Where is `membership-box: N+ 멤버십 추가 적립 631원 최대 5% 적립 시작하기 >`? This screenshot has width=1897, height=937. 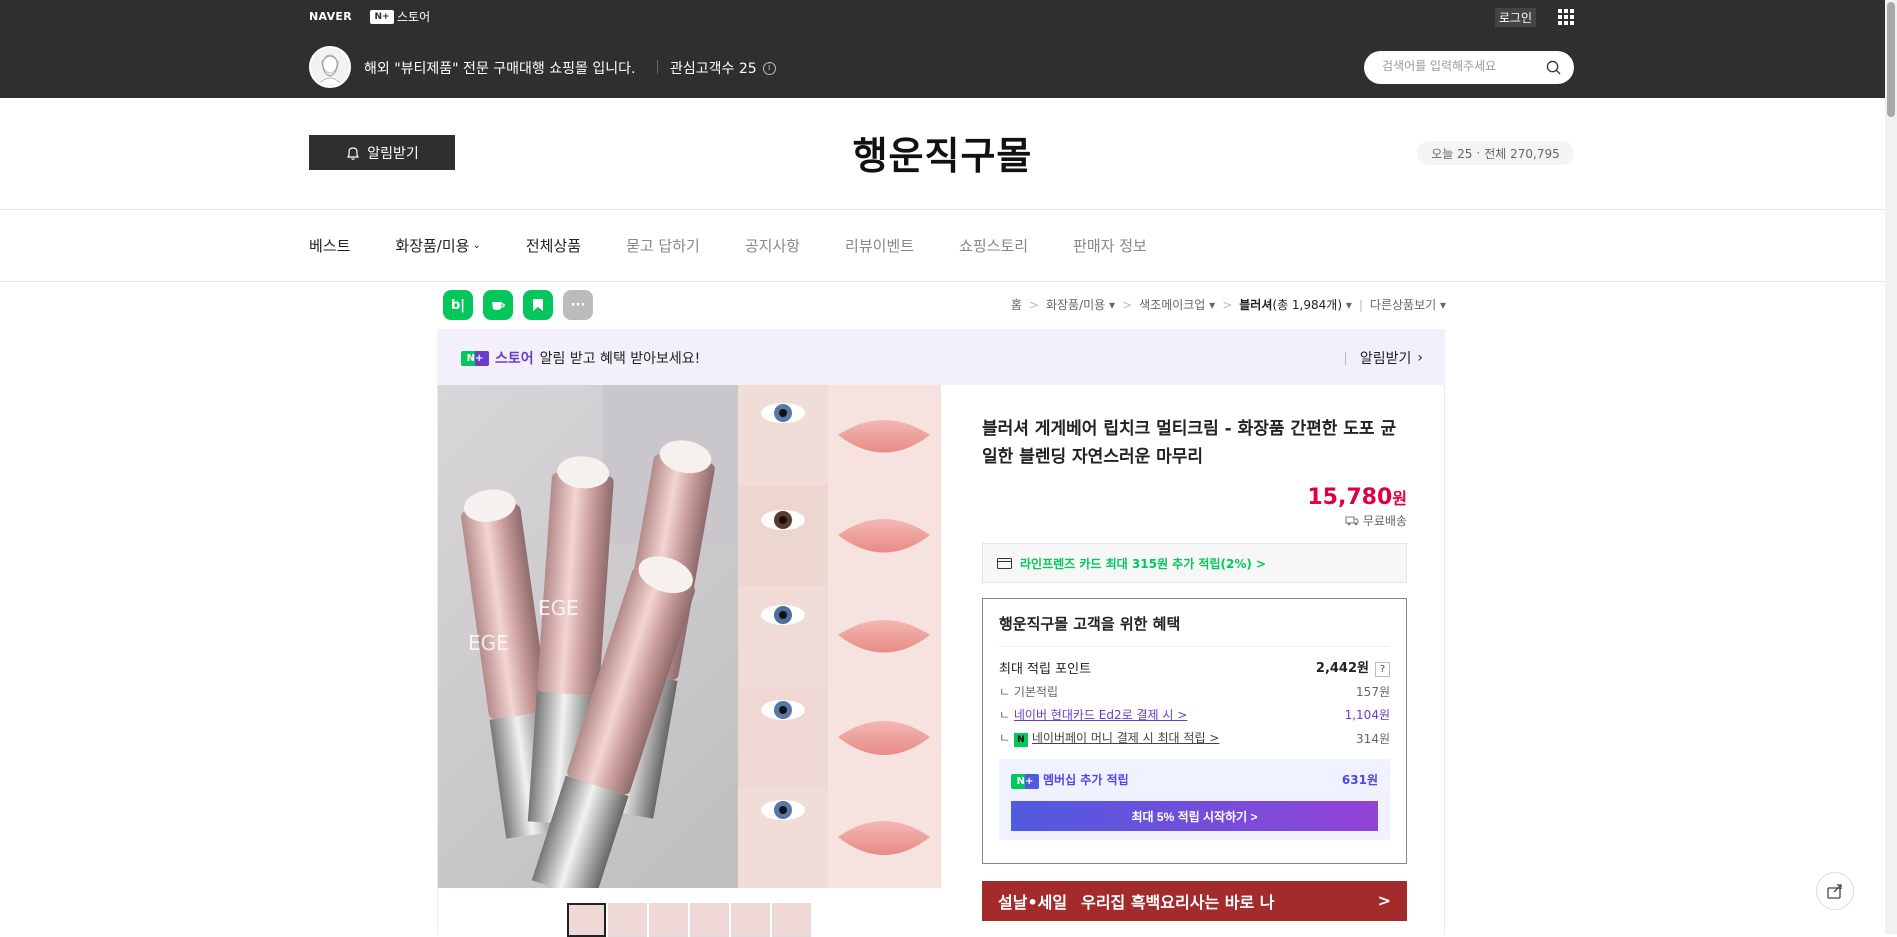 membership-box: N+ 멤버십 추가 적립 631원 최대 5% 적립 시작하기 > is located at coordinates (1194, 799).